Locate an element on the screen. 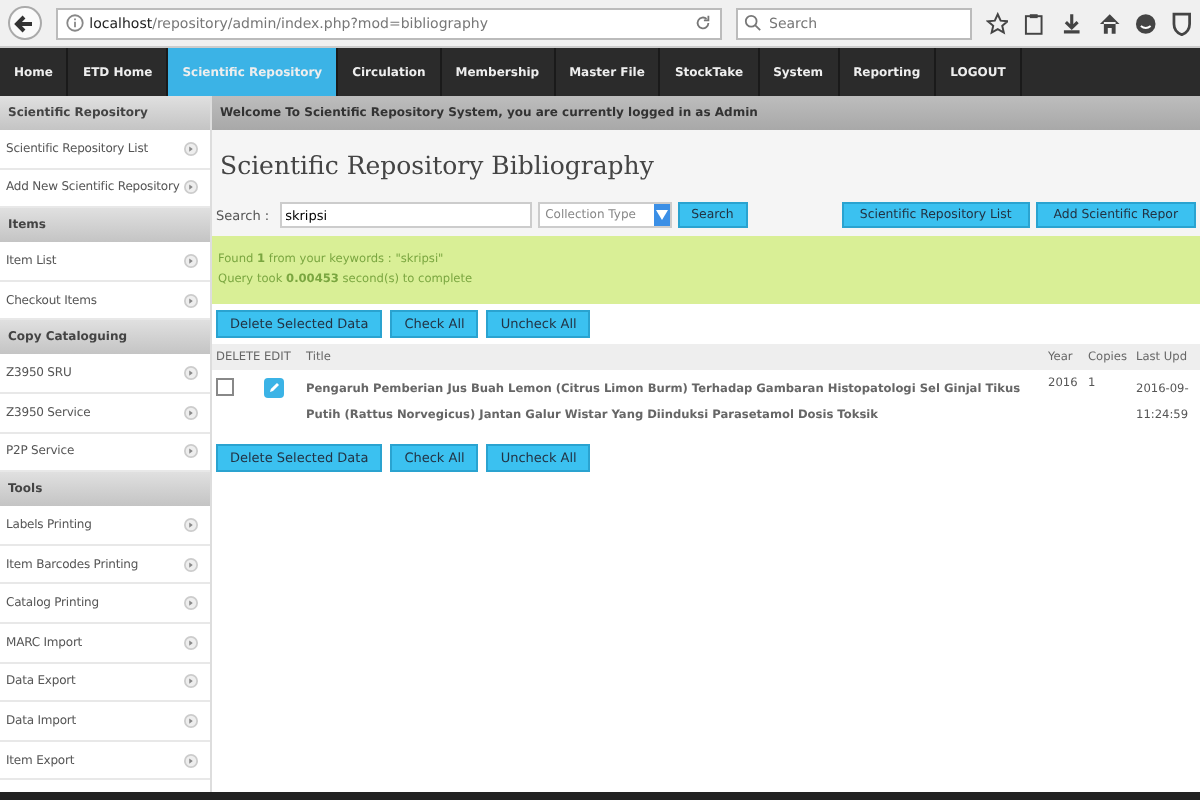  smiley-icon is located at coordinates (1146, 23).